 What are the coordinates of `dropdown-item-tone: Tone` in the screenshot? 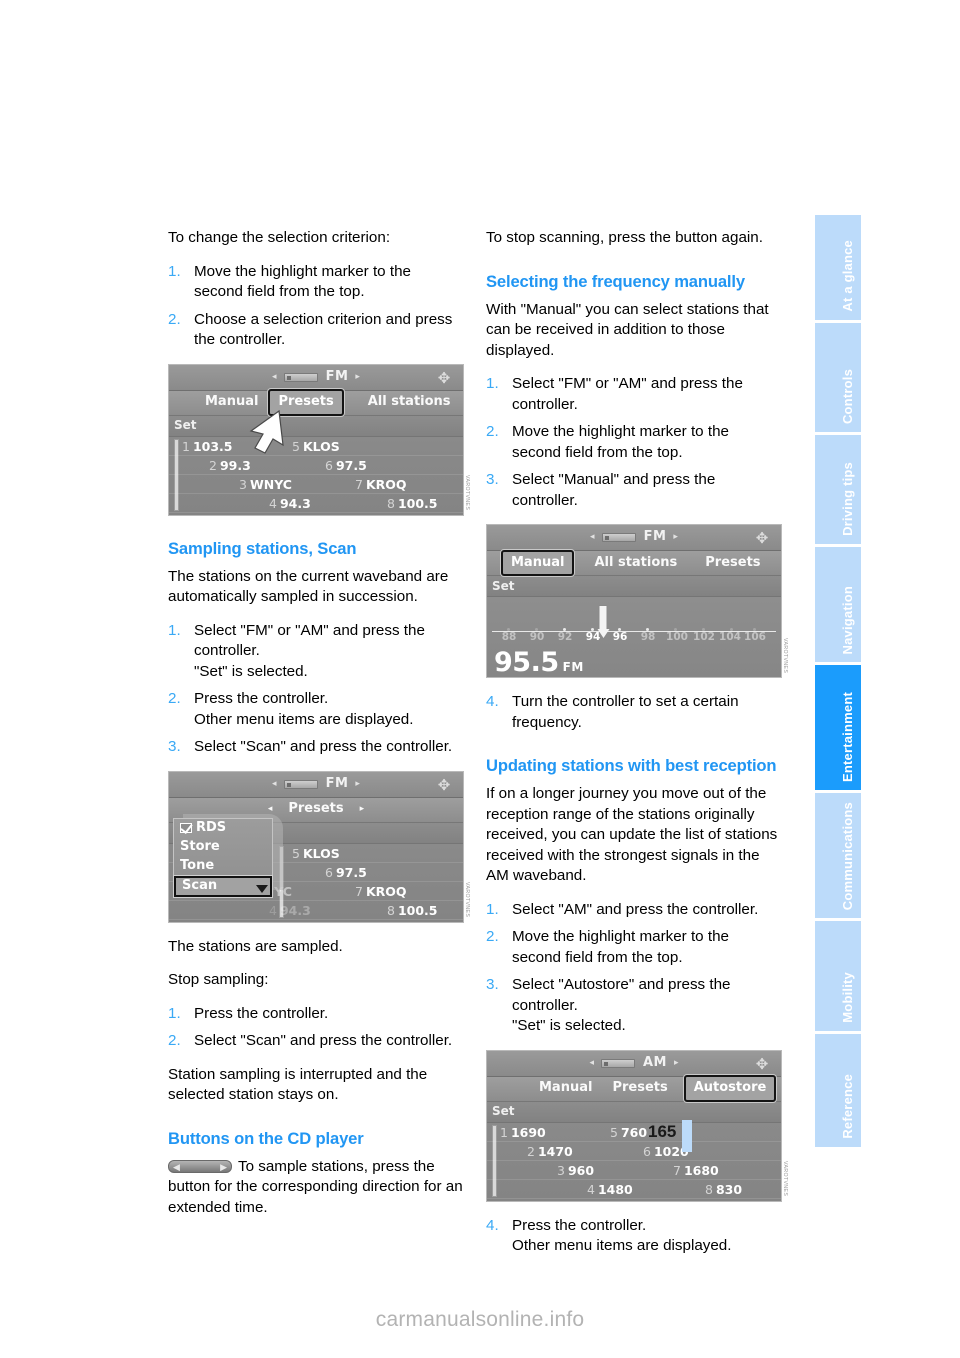 It's located at (223, 866).